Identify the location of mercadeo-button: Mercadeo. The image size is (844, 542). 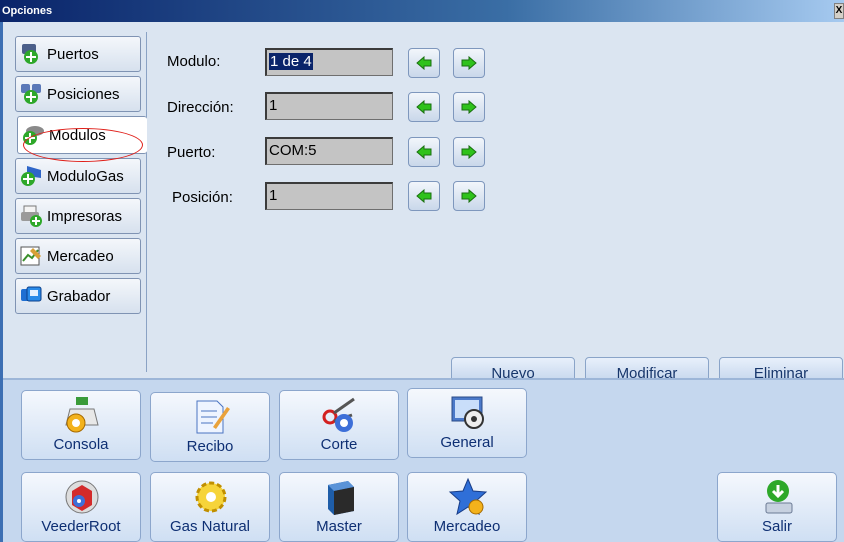
(467, 507).